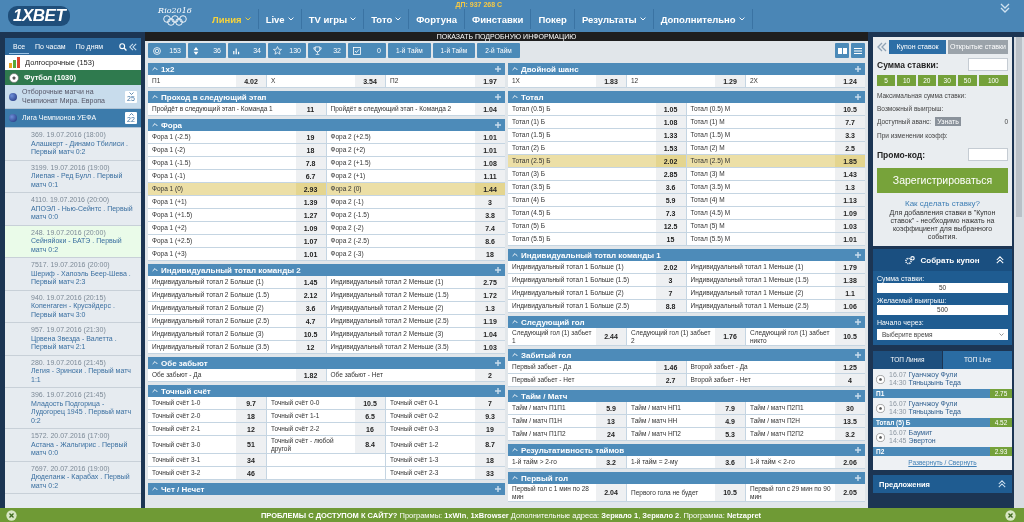 This screenshot has width=1024, height=522. Describe the element at coordinates (326, 363) in the screenshot. I see `market-header: Обе забьют` at that location.